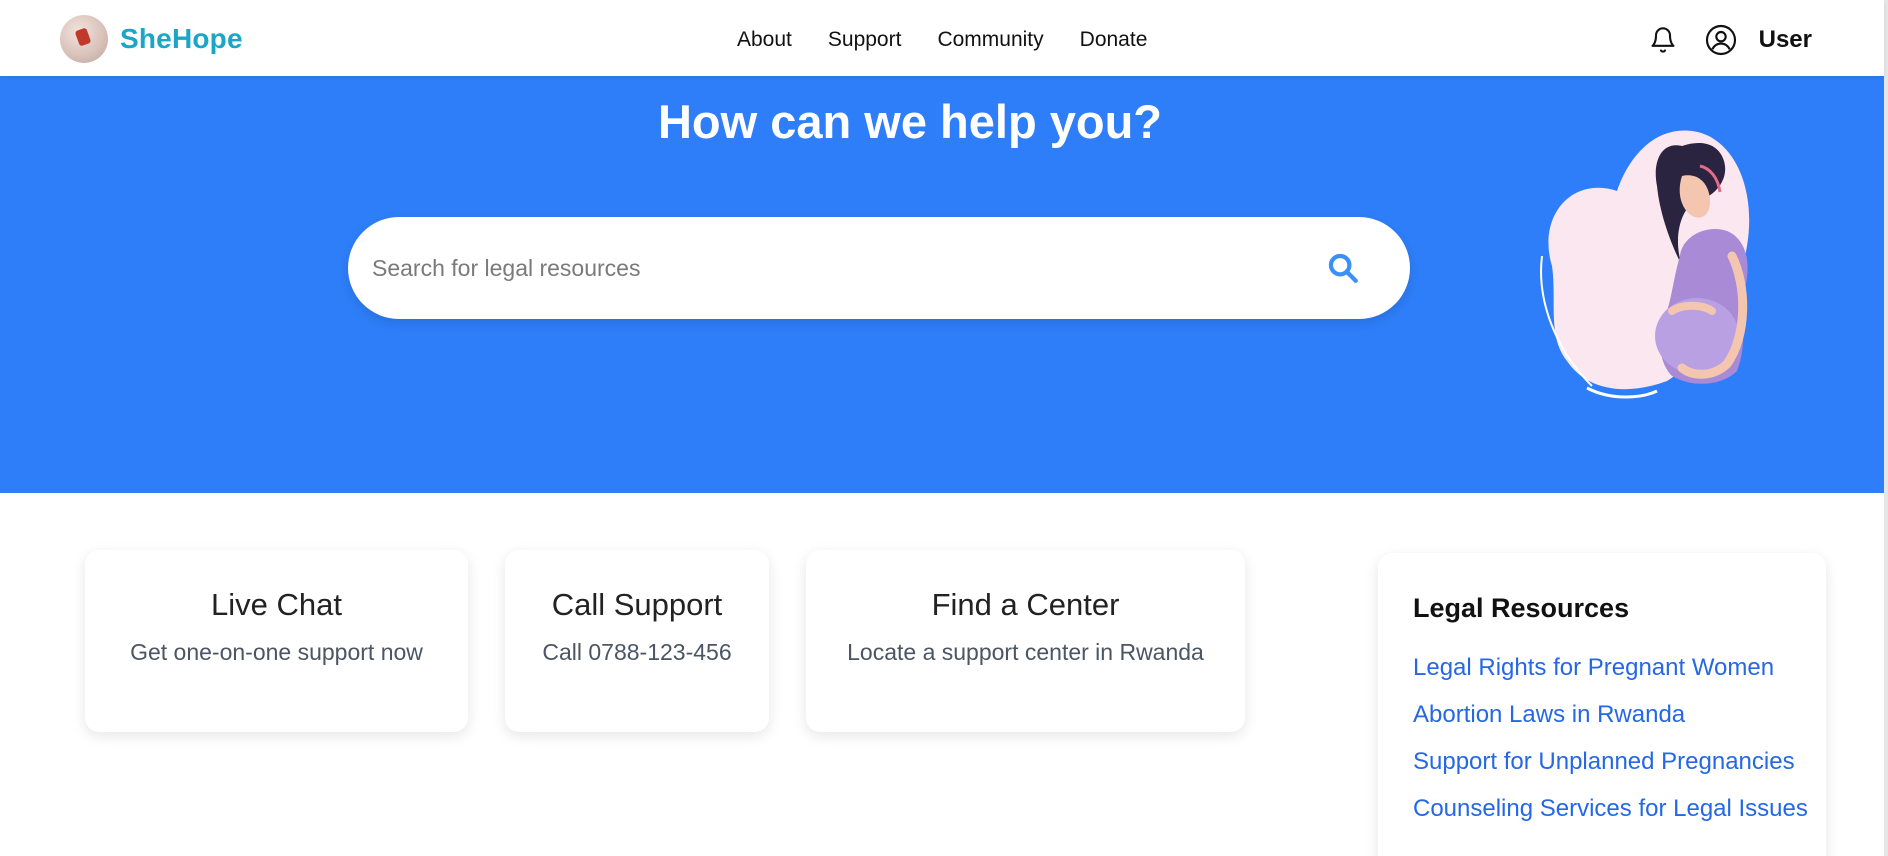  Describe the element at coordinates (637, 604) in the screenshot. I see `card-title: Call Support` at that location.